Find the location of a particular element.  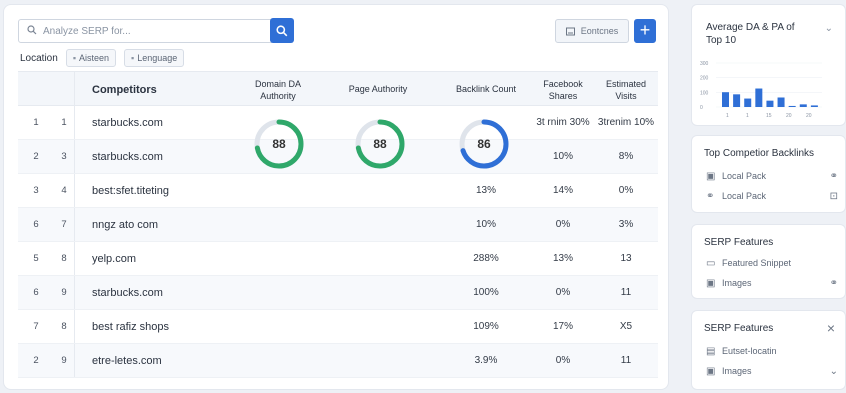

x-tick-label: 1 is located at coordinates (727, 116).